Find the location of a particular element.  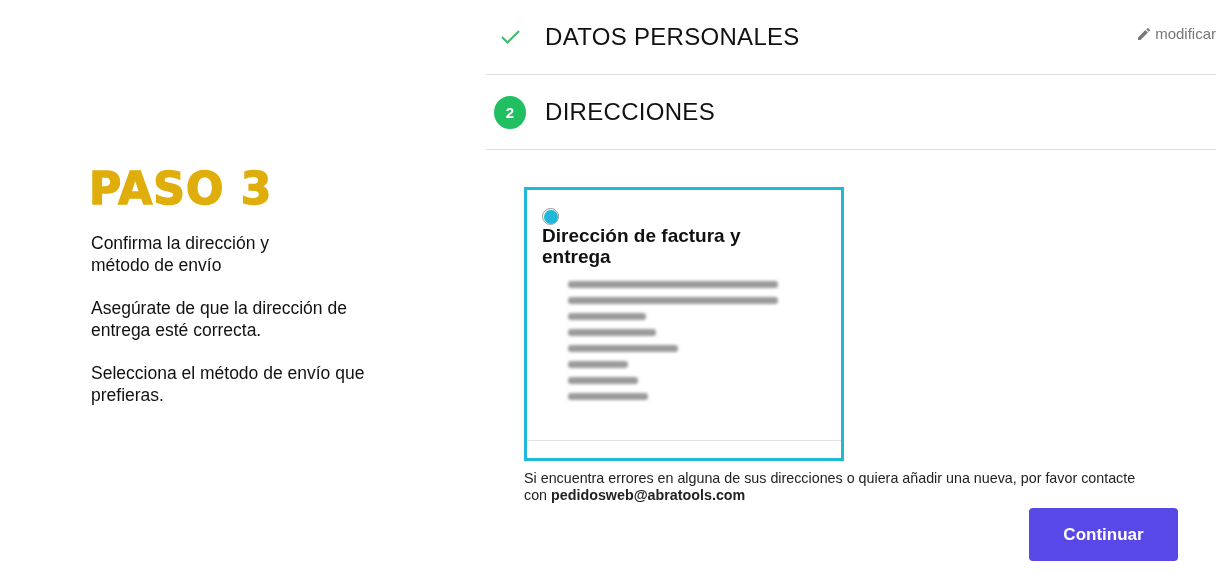

step-number: 2 is located at coordinates (510, 112).